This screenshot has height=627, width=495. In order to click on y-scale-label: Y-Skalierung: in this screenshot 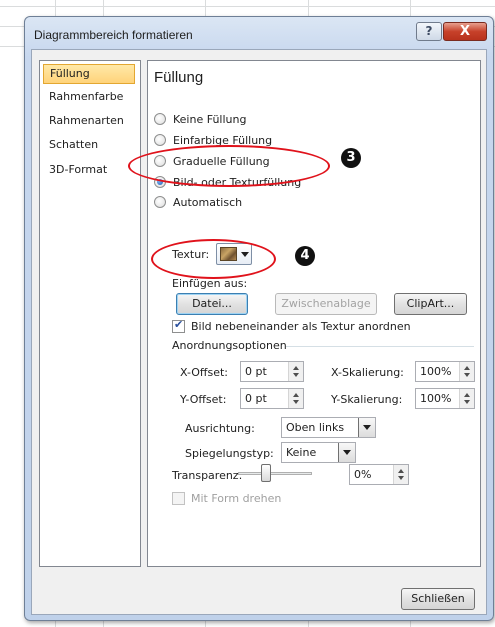, I will do `click(367, 399)`.